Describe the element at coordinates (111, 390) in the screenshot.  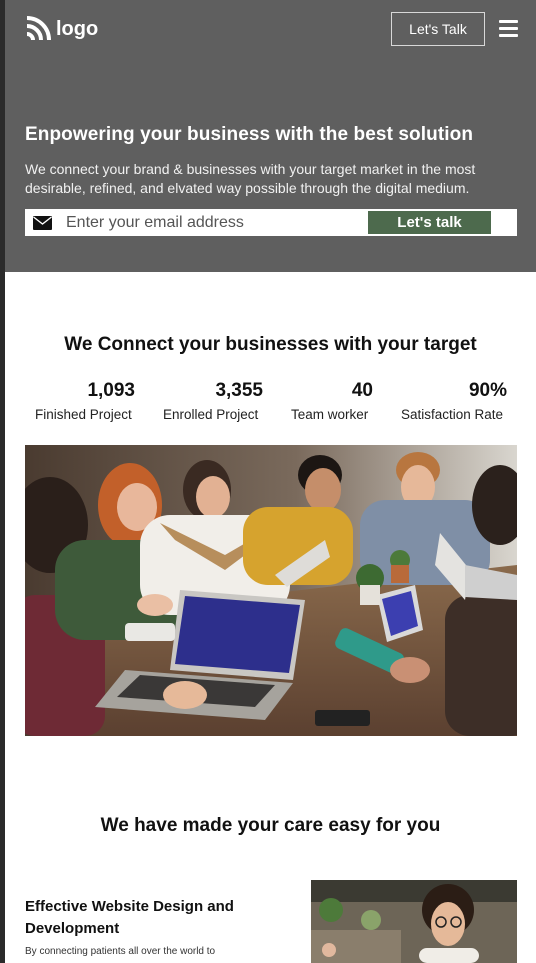
I see `stat-value: 1,093` at that location.